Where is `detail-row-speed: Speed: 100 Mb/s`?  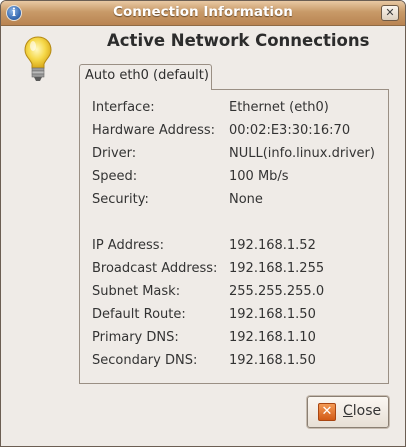 detail-row-speed: Speed: 100 Mb/s is located at coordinates (234, 179).